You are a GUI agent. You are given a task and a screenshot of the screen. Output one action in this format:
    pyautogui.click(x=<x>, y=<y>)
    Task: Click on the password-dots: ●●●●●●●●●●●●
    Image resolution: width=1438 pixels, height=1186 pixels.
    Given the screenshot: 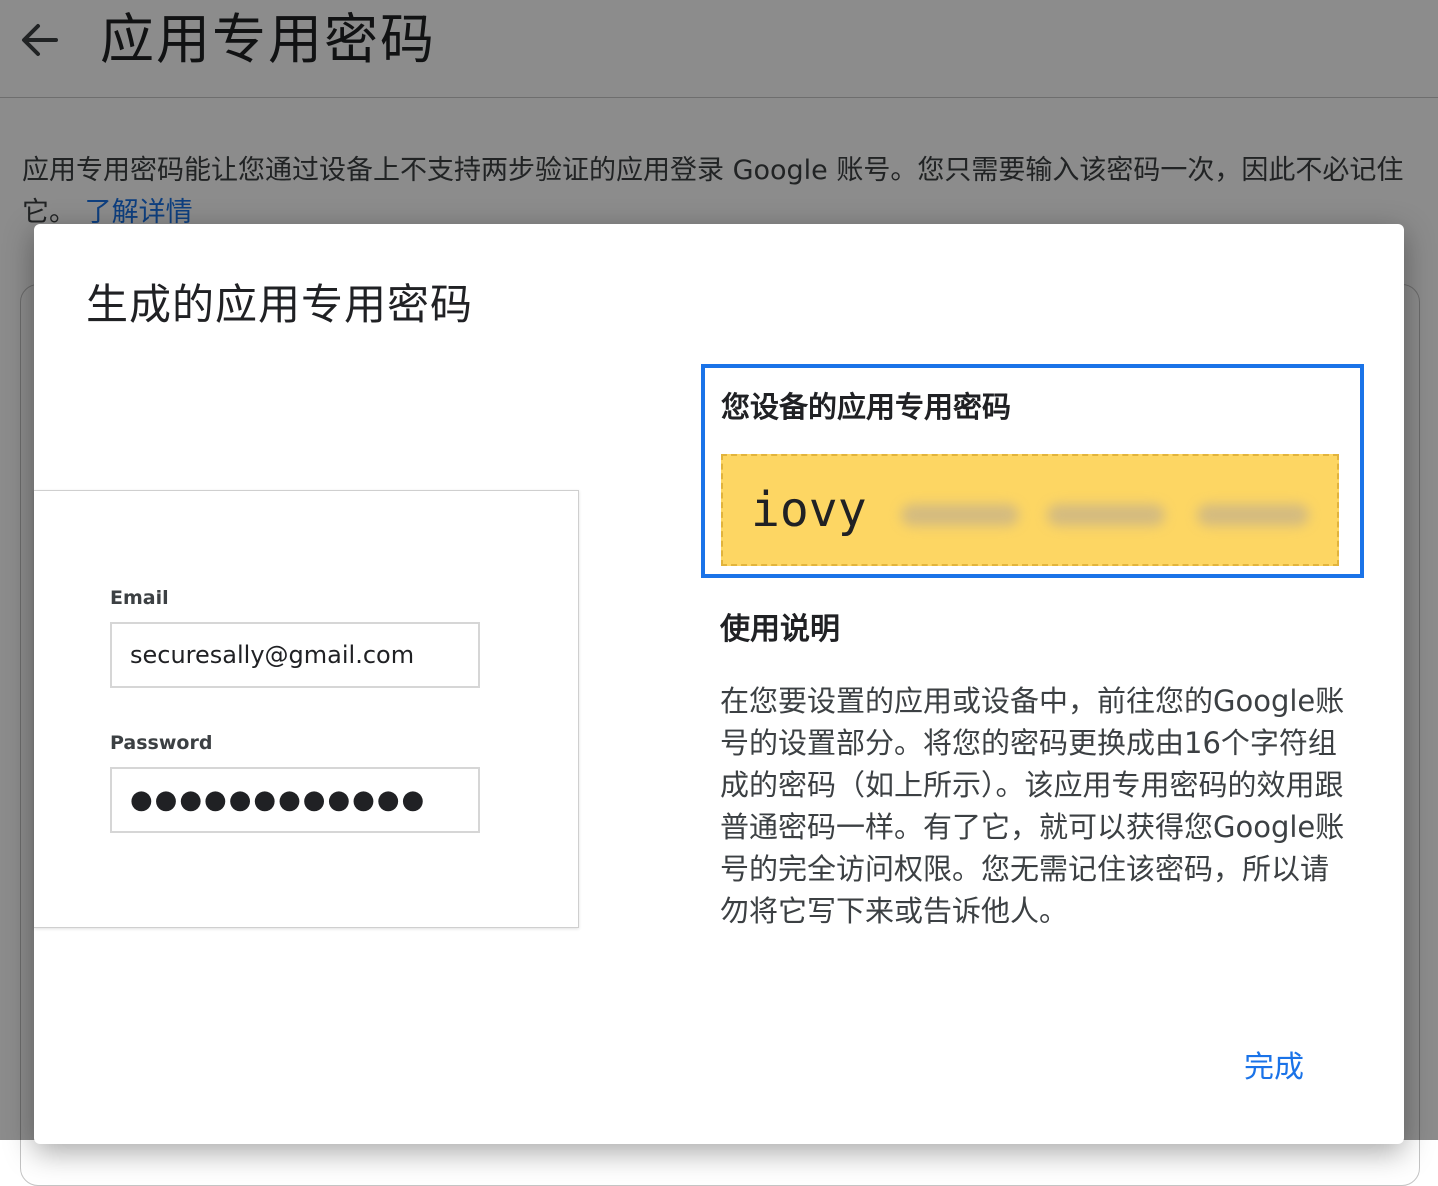 What is the action you would take?
    pyautogui.click(x=278, y=800)
    